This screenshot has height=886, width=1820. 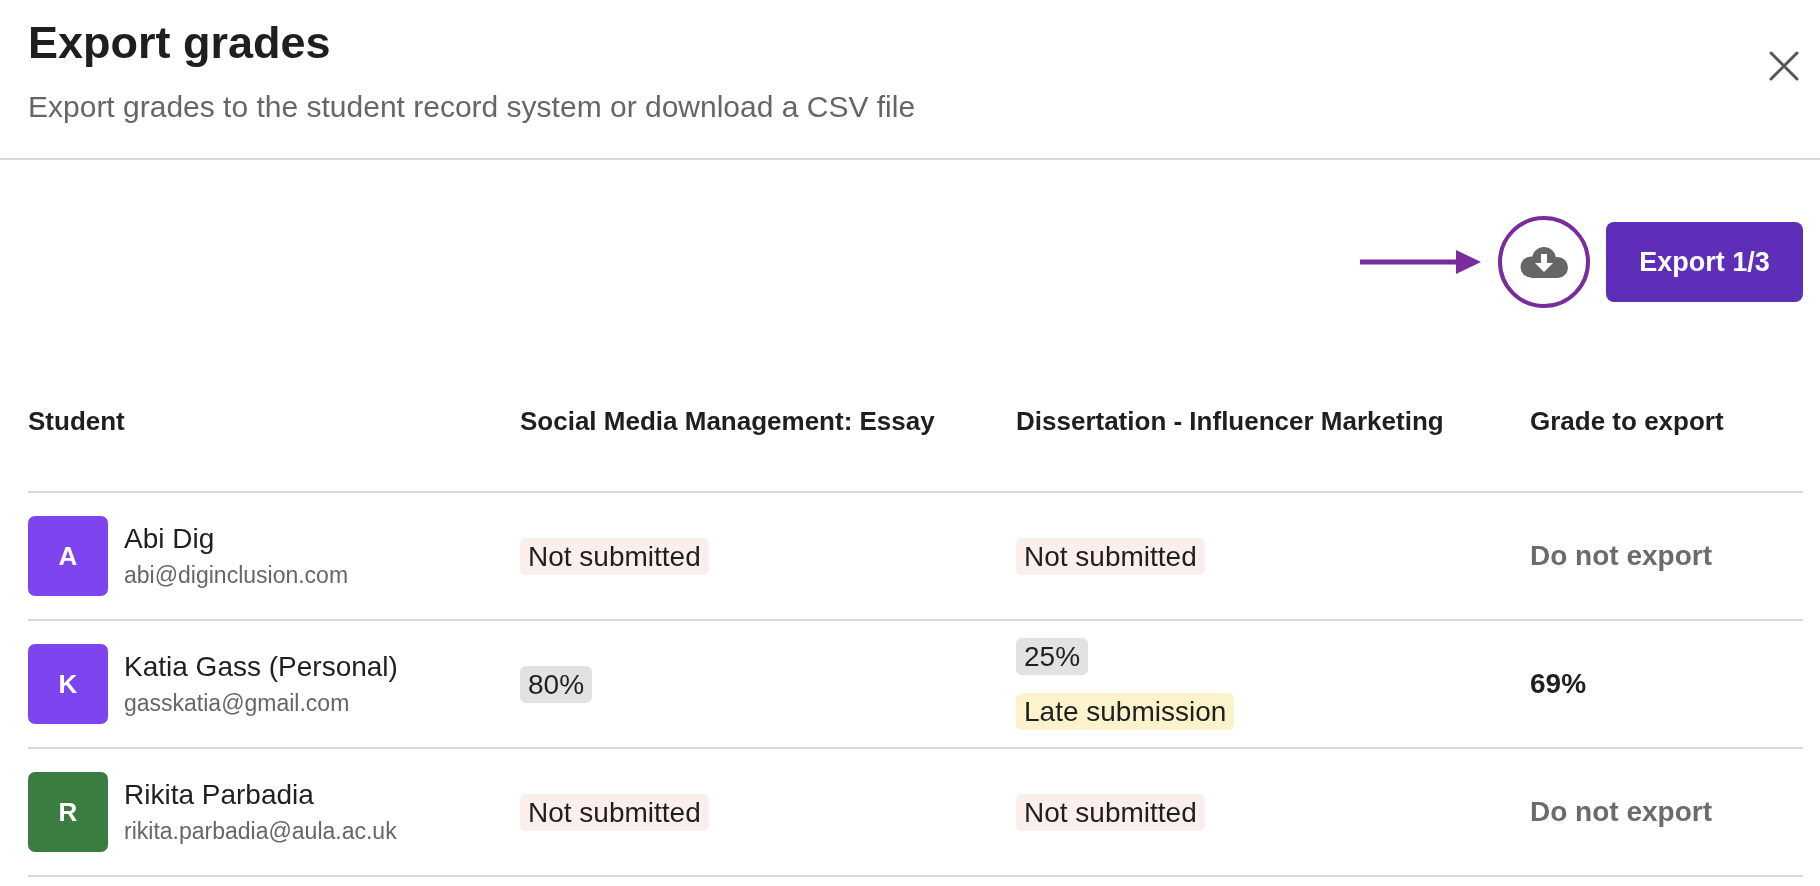 What do you see at coordinates (1544, 262) in the screenshot?
I see `cloud-download-icon` at bounding box center [1544, 262].